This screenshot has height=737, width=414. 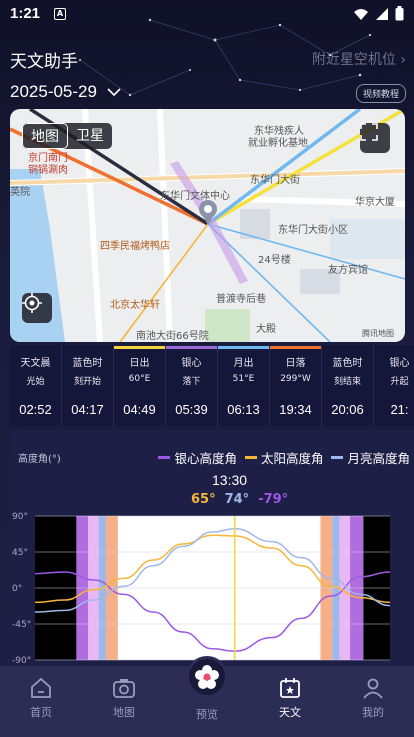 I want to click on map-label: 南池大街66号院, so click(x=172, y=336).